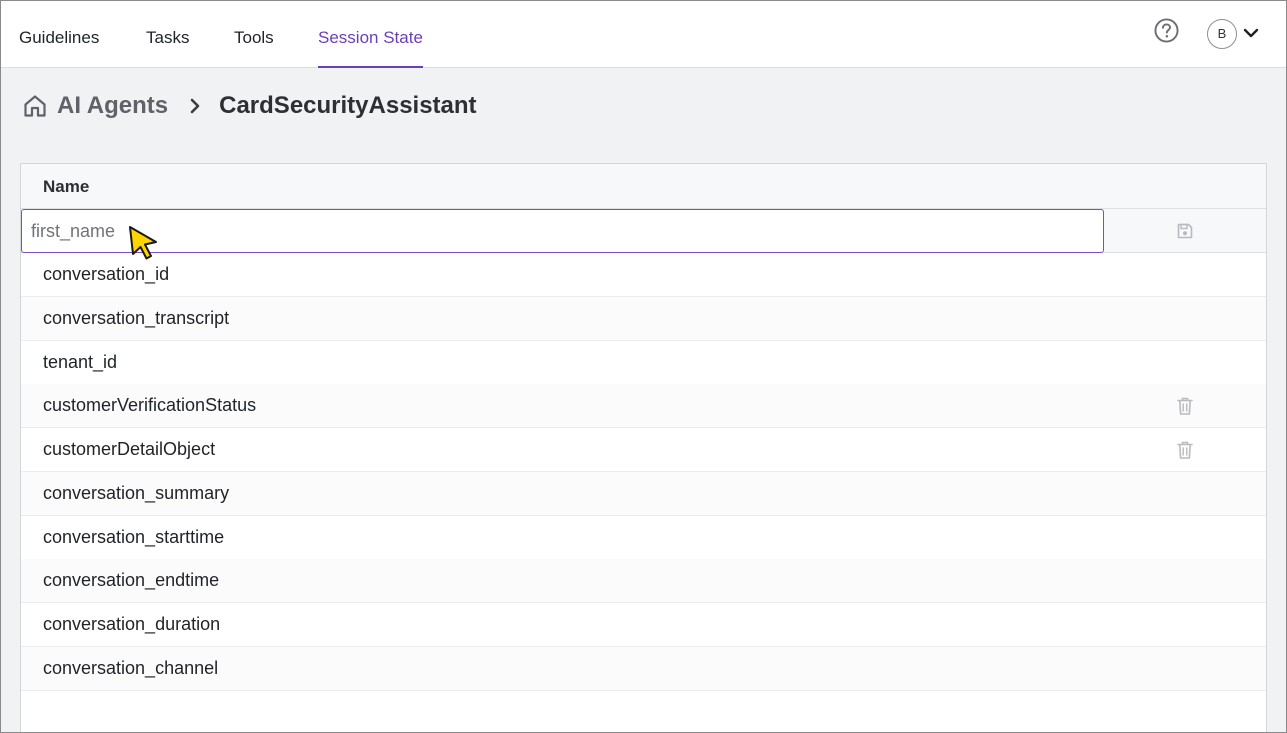 The height and width of the screenshot is (733, 1287). I want to click on table-row: conversation_endtime, so click(643, 581).